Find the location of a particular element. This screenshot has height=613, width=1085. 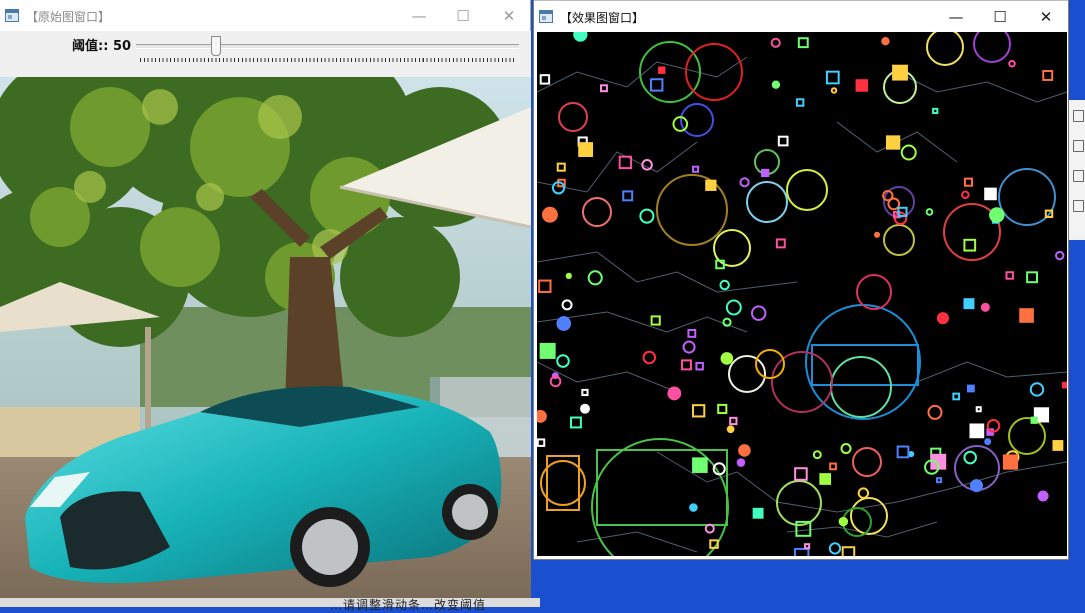

desktop-console-text: …请调整滑动条…改变阈值 is located at coordinates (408, 605).